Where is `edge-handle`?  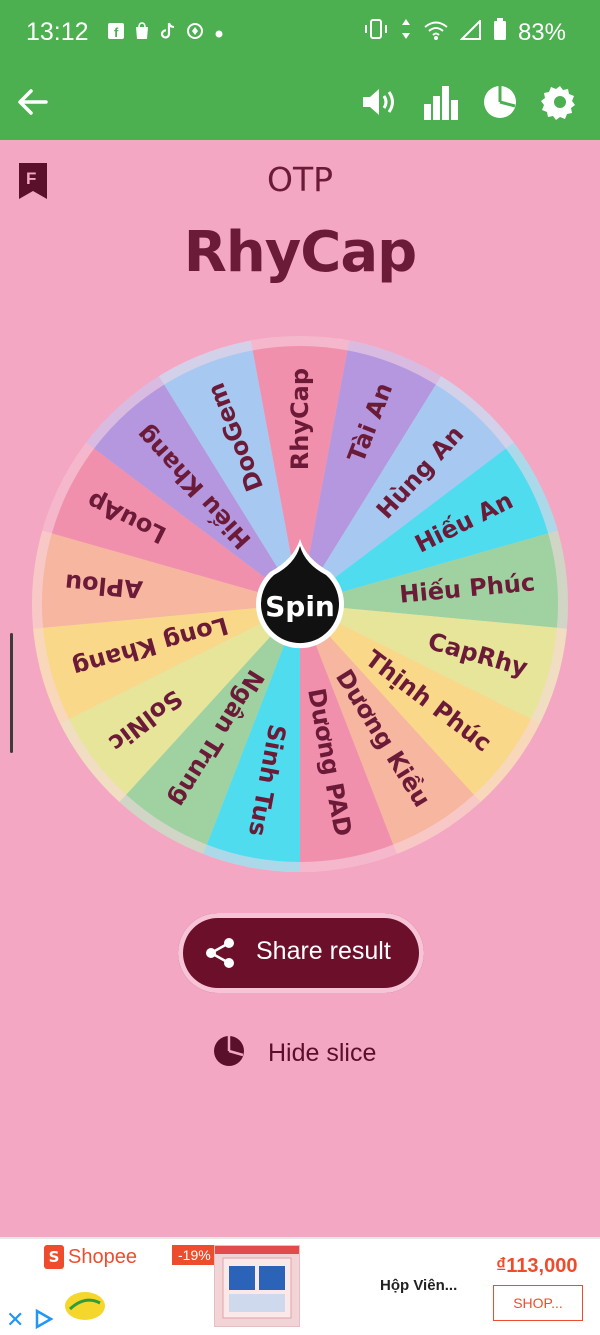
edge-handle is located at coordinates (11, 693).